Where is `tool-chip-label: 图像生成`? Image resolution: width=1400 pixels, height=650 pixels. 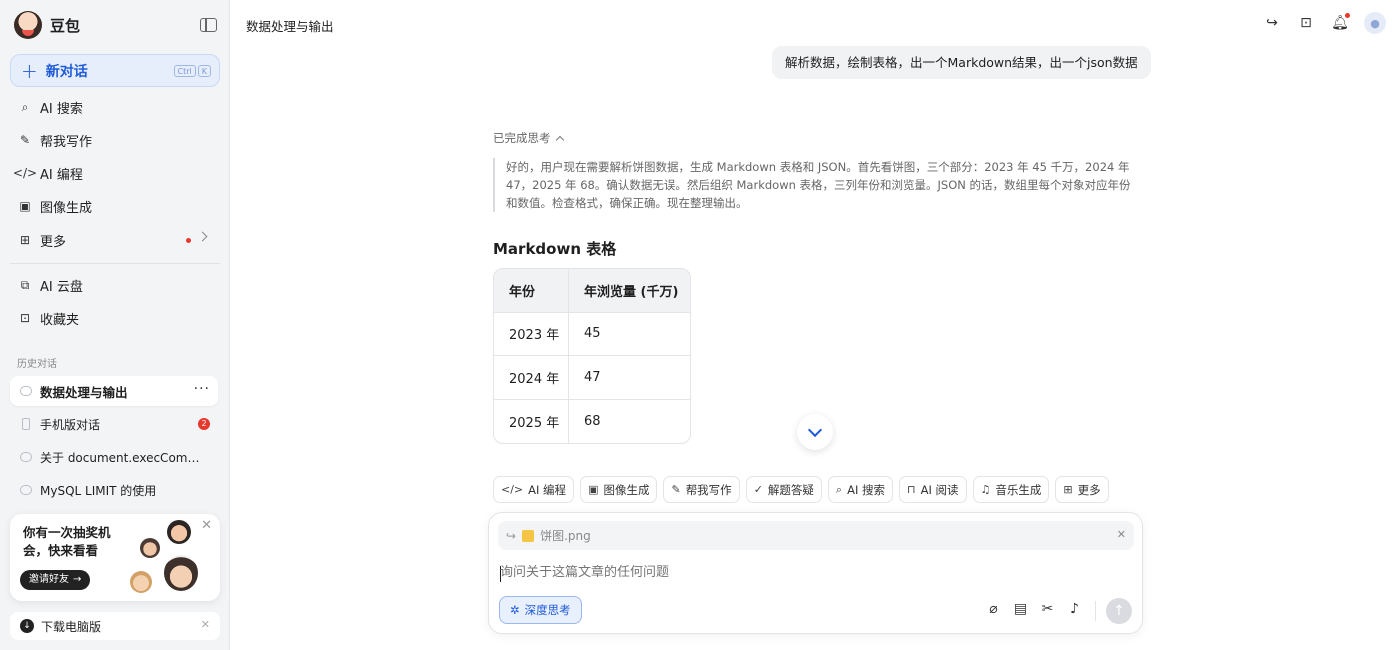
tool-chip-label: 图像生成 is located at coordinates (626, 489).